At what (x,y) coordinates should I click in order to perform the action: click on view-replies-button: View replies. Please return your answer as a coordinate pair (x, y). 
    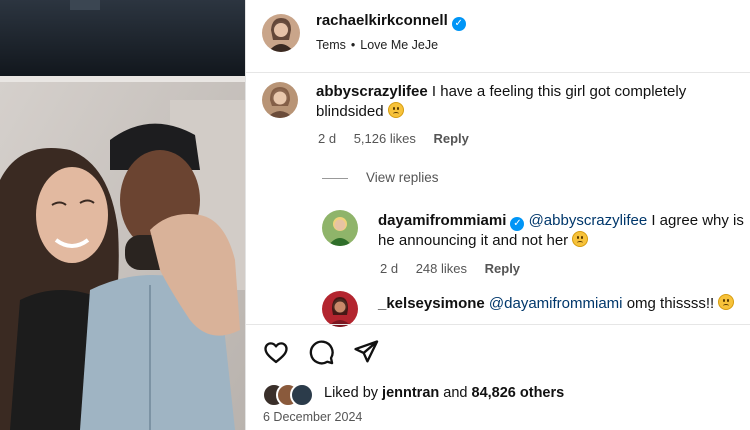
    Looking at the image, I should click on (380, 177).